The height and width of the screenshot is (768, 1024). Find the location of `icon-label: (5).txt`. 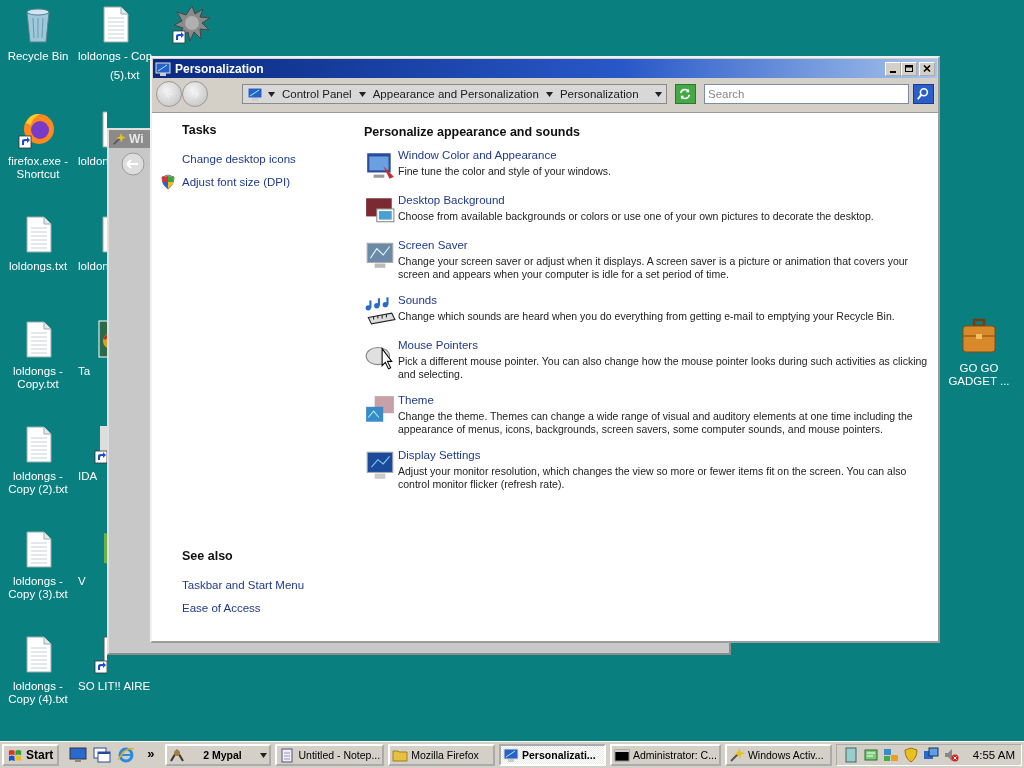

icon-label: (5).txt is located at coordinates (125, 75).